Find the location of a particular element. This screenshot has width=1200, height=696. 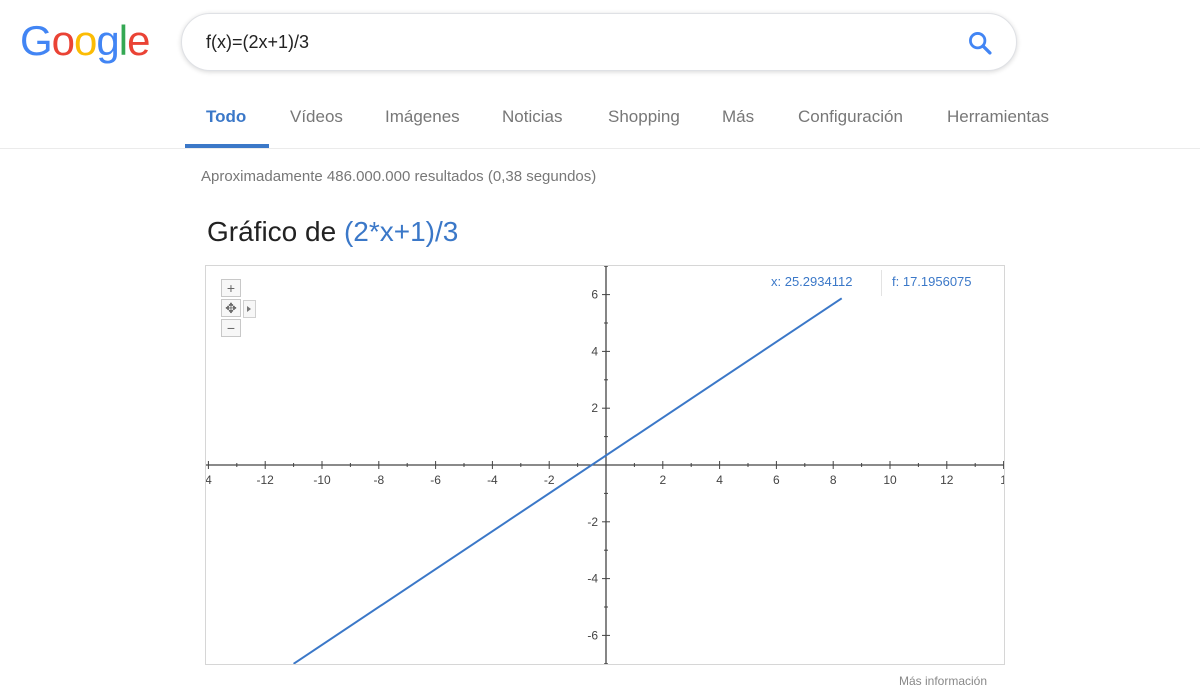

zoom-out-button: − is located at coordinates (231, 328).